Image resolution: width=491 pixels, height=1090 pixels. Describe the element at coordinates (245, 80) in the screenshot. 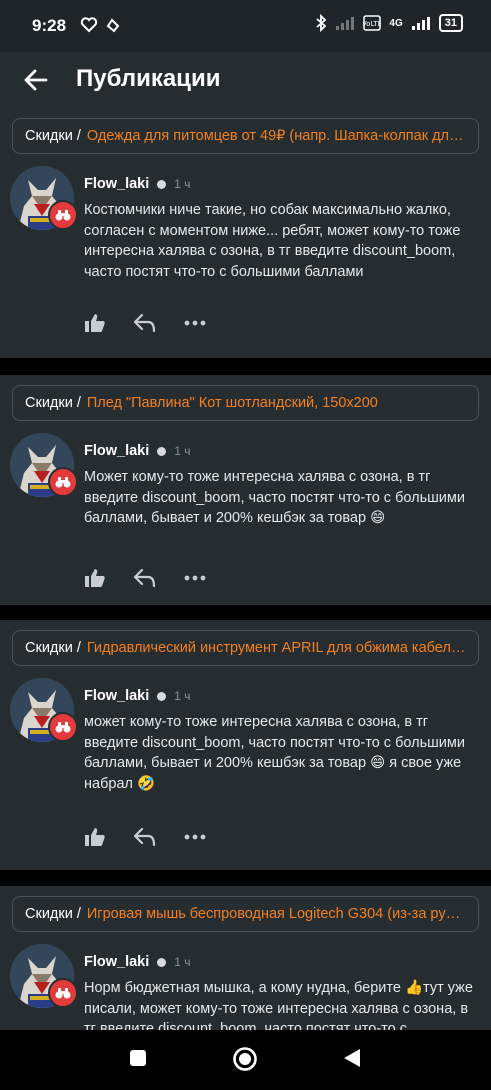

I see `app-bar: Публикации` at that location.